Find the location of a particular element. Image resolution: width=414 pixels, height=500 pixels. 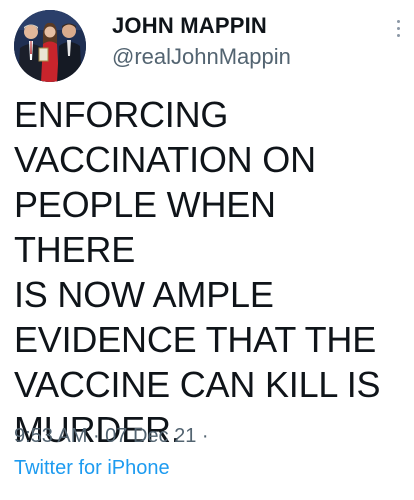

tweet-time: 9:53 AM is located at coordinates (51, 436).